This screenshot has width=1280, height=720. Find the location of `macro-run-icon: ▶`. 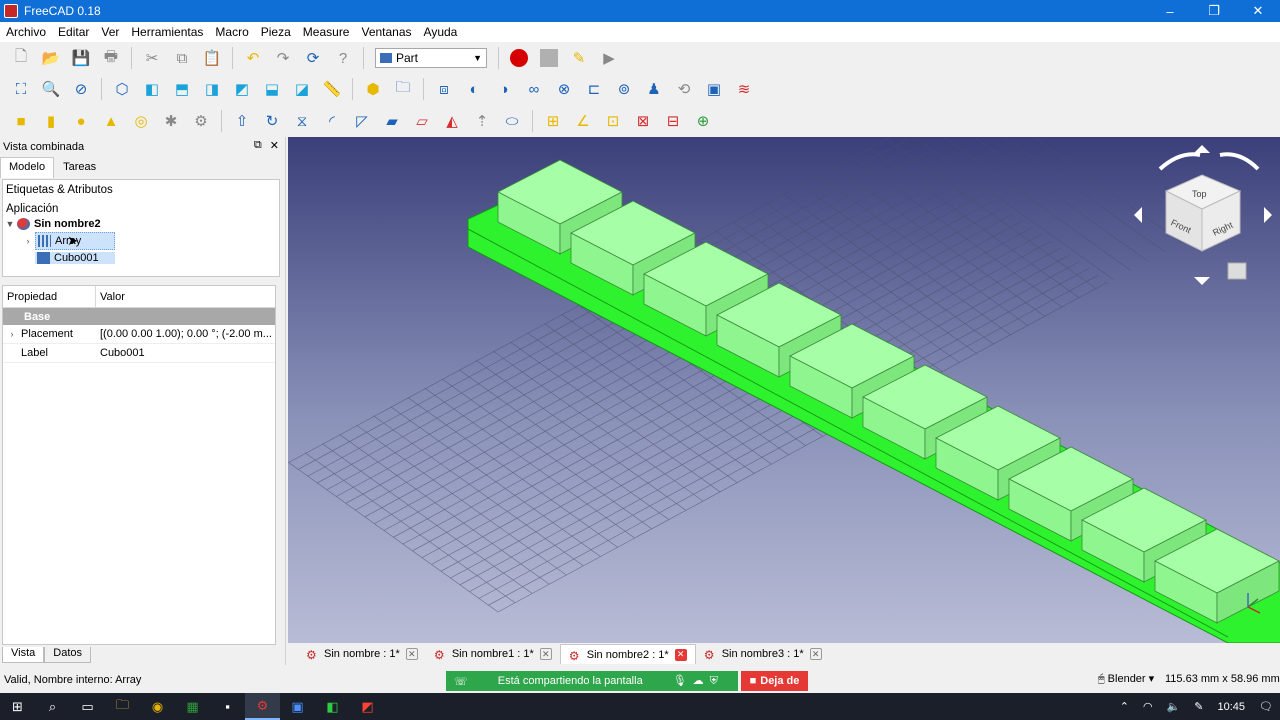

macro-run-icon: ▶ is located at coordinates (609, 58).